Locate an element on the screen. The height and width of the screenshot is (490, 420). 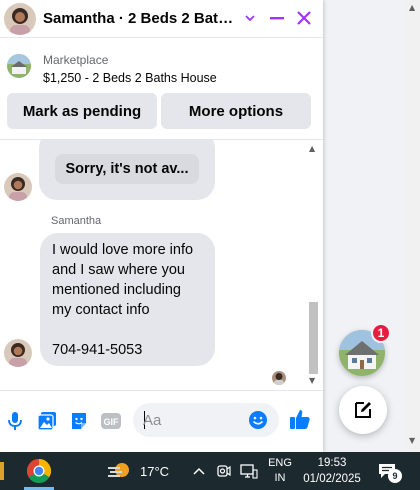
seen-indicator-avatar is located at coordinates (279, 378).